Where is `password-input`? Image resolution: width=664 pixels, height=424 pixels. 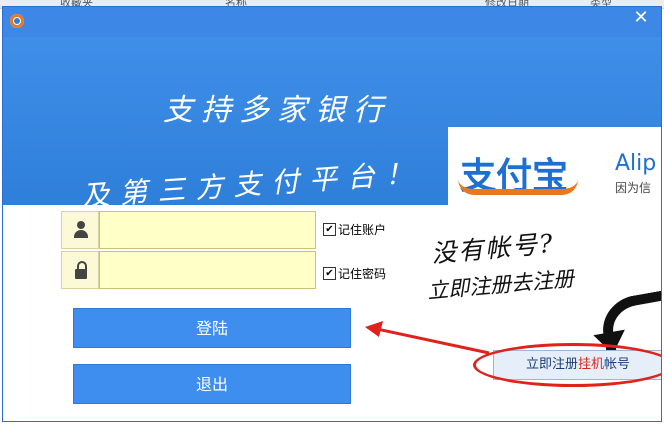
password-input is located at coordinates (207, 270).